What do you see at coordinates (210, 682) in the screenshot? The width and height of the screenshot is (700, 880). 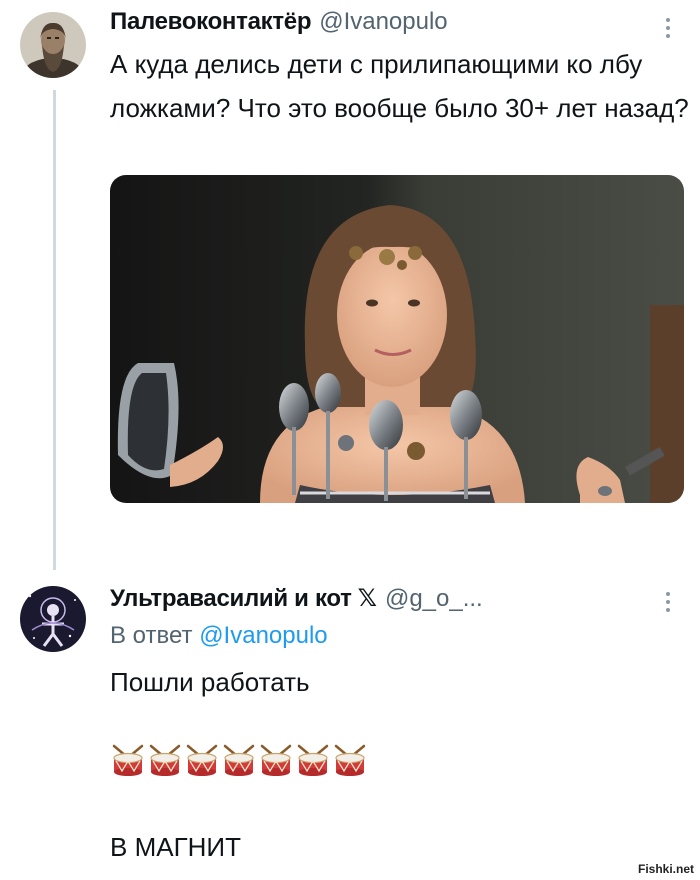 I see `reply-text-line1: Пошли работать` at bounding box center [210, 682].